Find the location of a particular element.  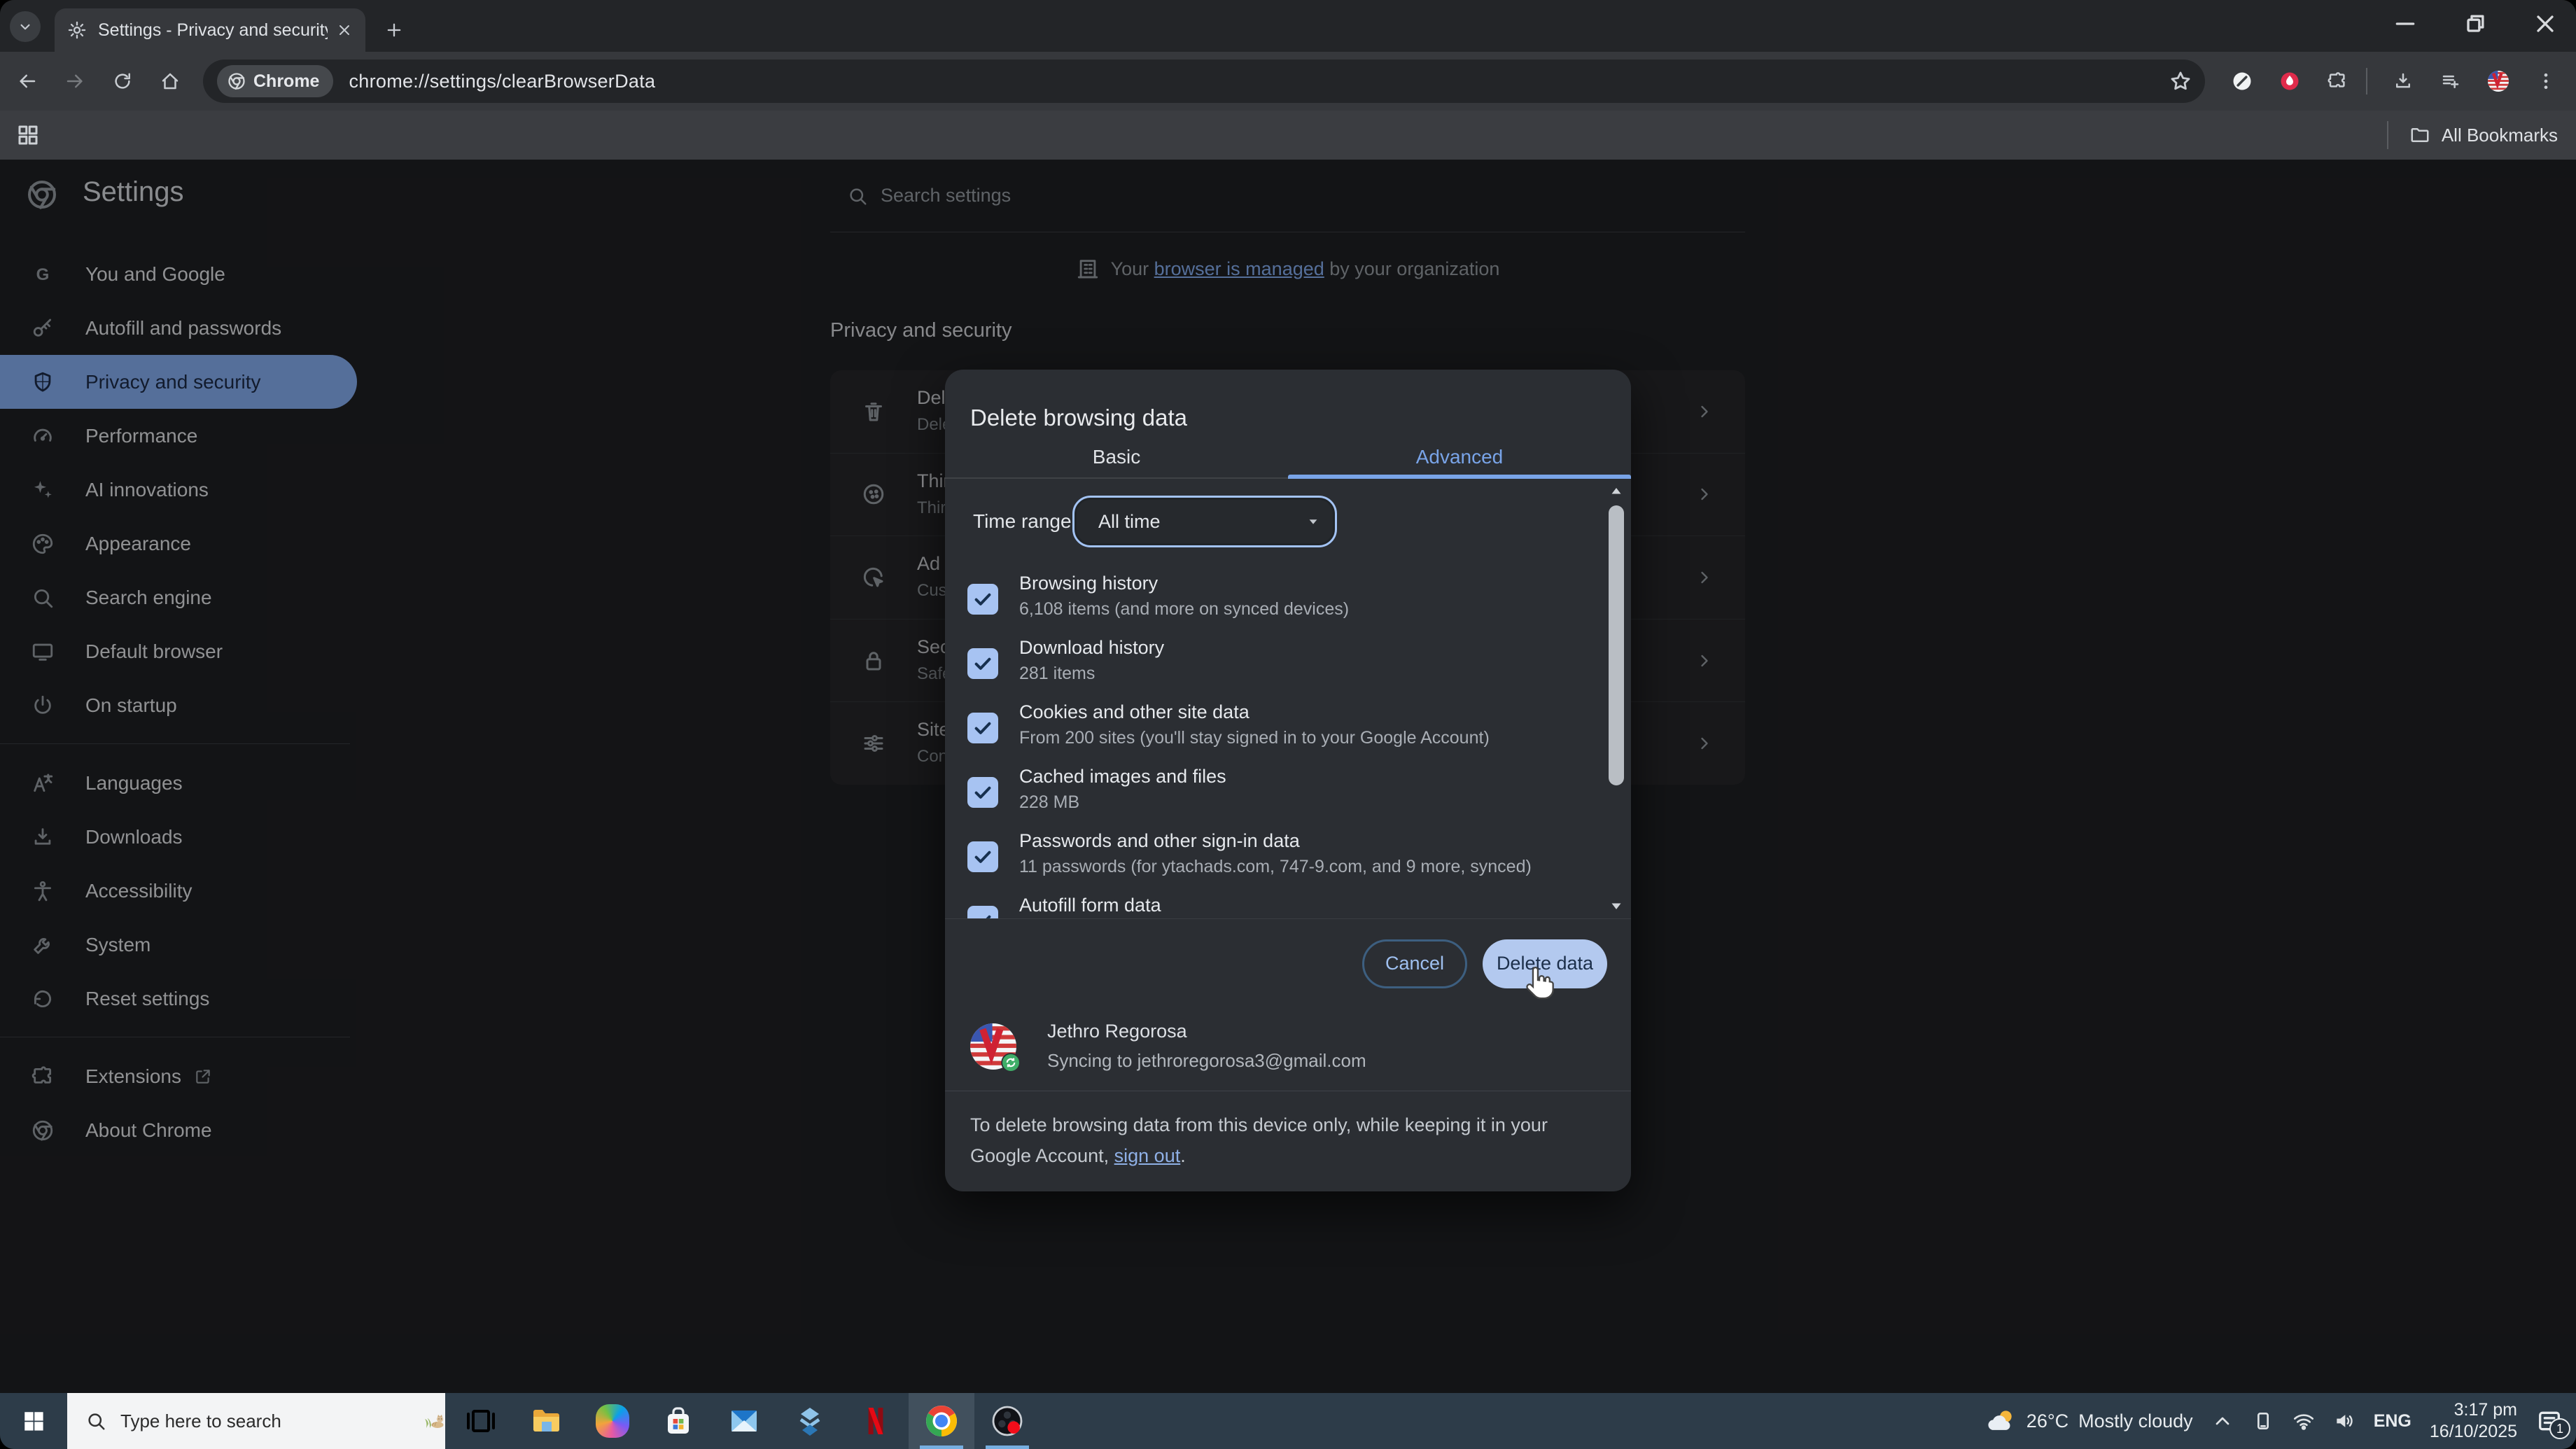

down-tri-icon is located at coordinates (1616, 905).